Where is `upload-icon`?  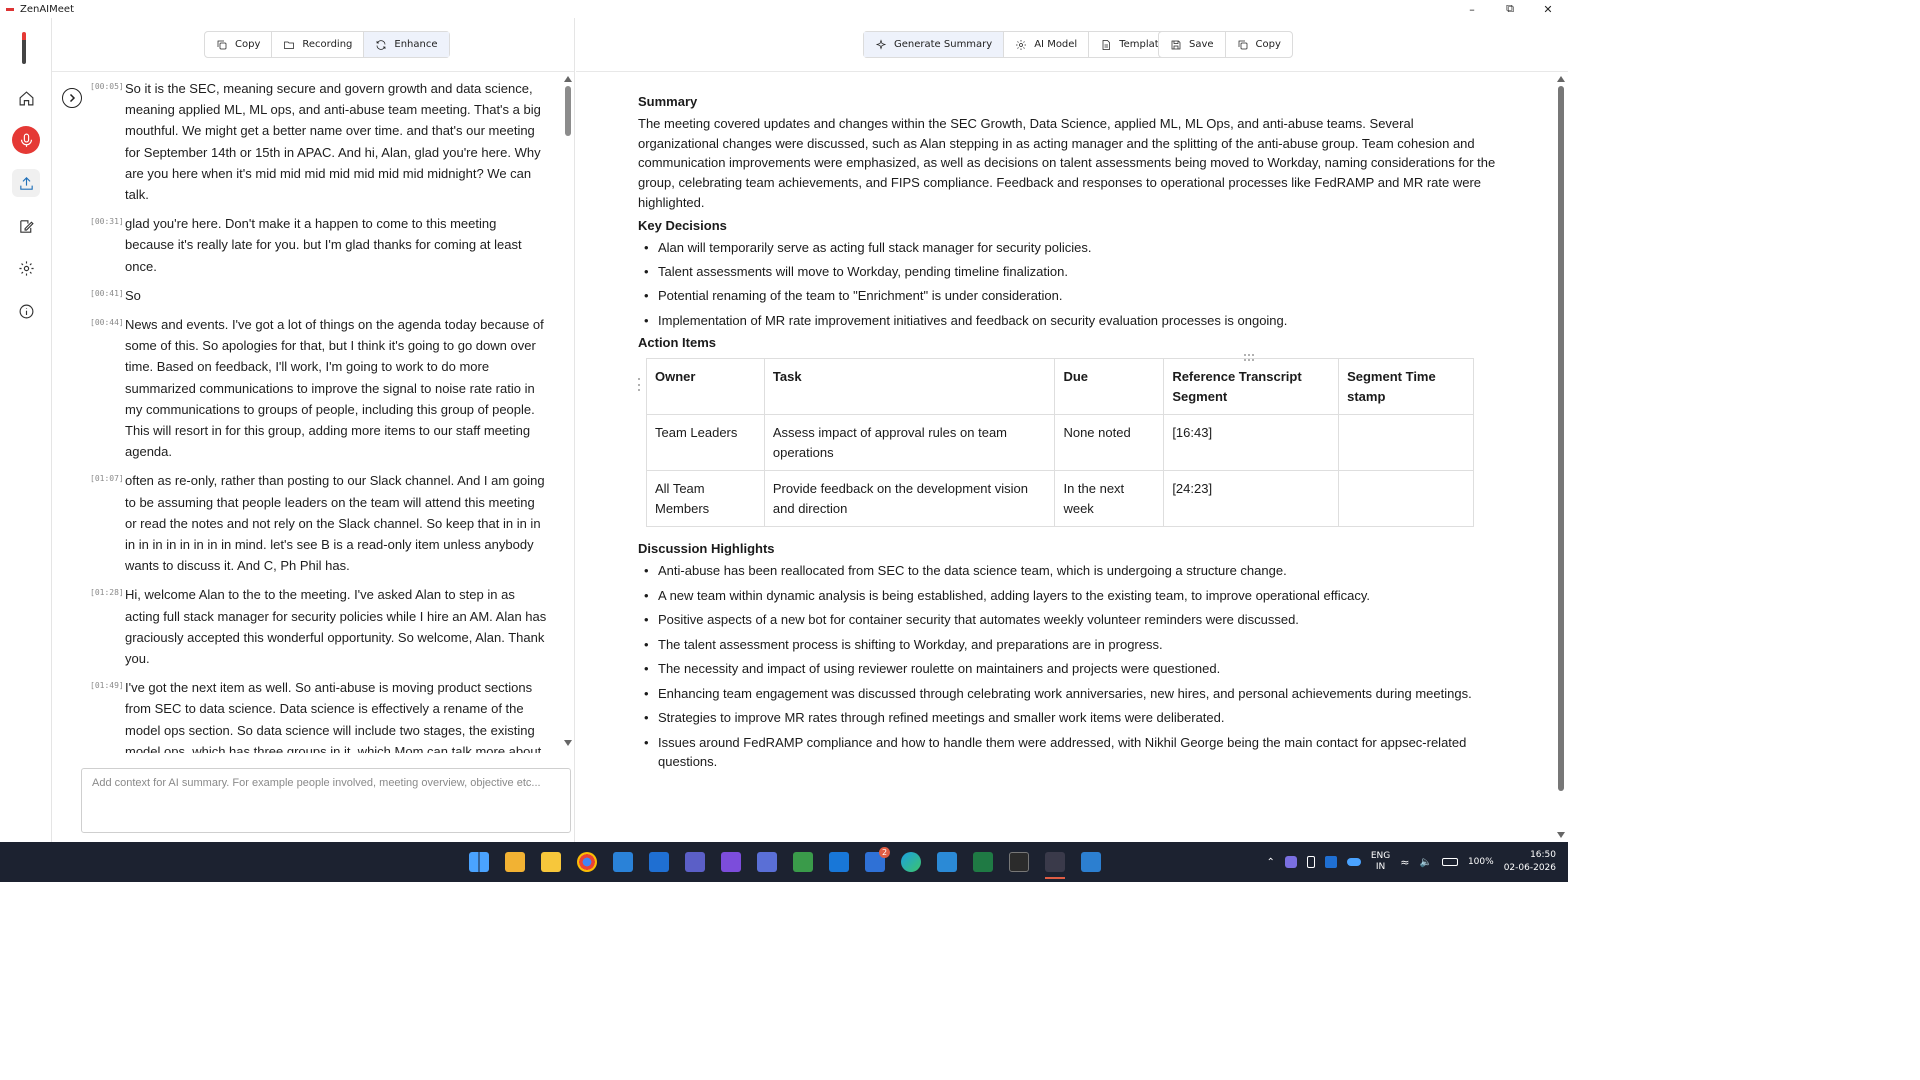
upload-icon is located at coordinates (26, 183).